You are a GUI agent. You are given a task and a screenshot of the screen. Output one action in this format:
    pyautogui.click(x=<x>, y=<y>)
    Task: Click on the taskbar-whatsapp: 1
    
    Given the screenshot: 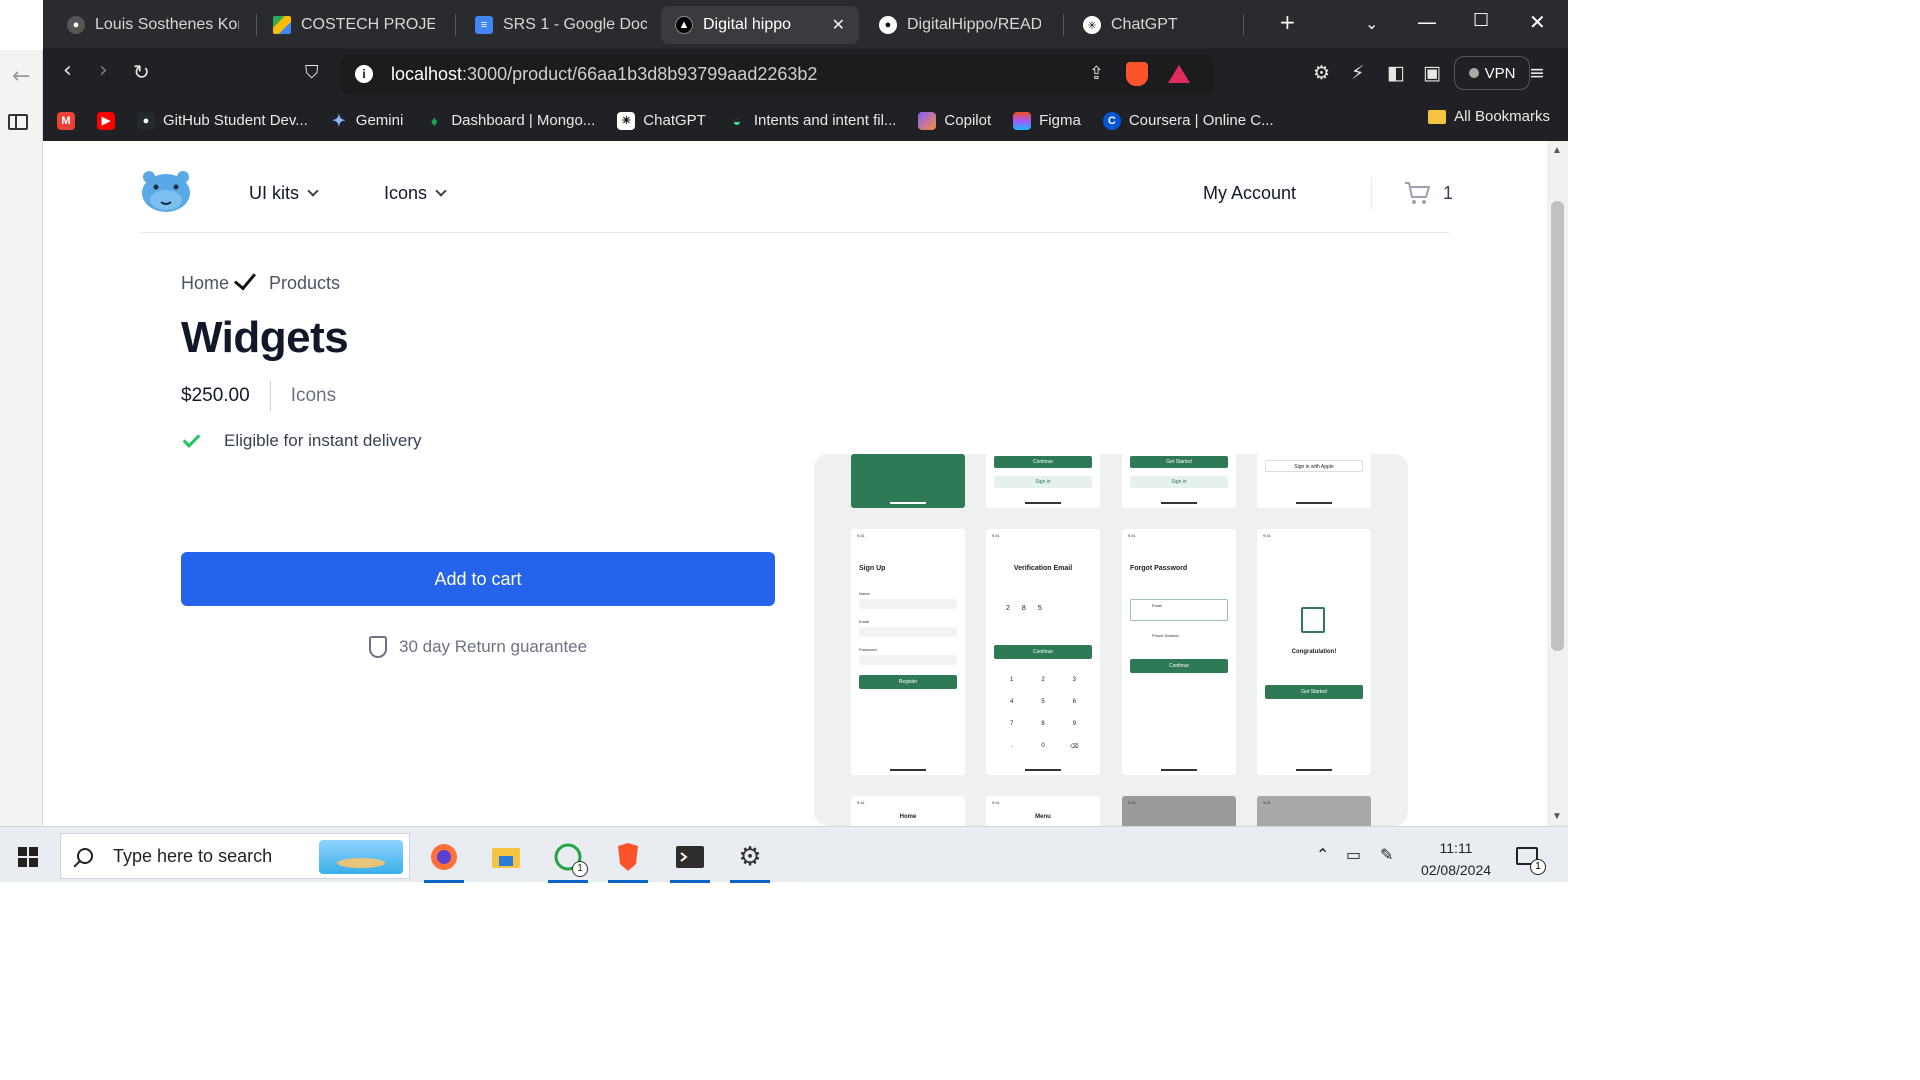 What is the action you would take?
    pyautogui.click(x=568, y=859)
    